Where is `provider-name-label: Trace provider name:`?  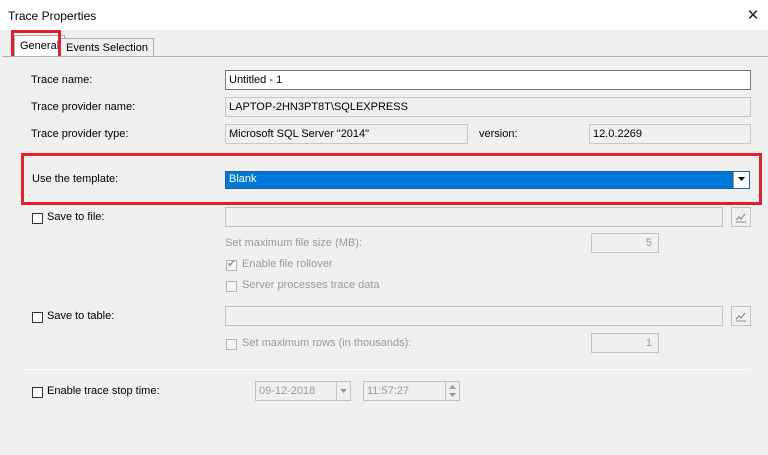
provider-name-label: Trace provider name: is located at coordinates (83, 107).